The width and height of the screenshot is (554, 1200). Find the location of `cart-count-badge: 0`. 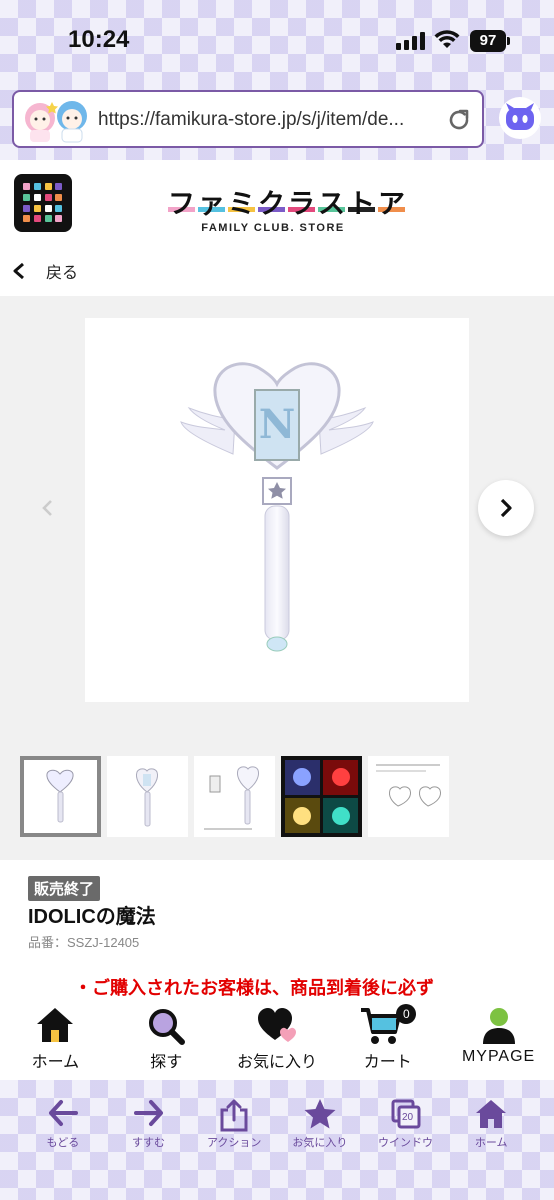

cart-count-badge: 0 is located at coordinates (406, 1014).